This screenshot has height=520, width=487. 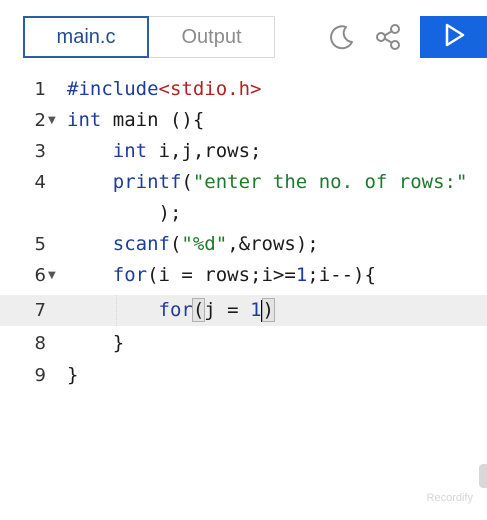 I want to click on tab-output: Output, so click(x=212, y=37).